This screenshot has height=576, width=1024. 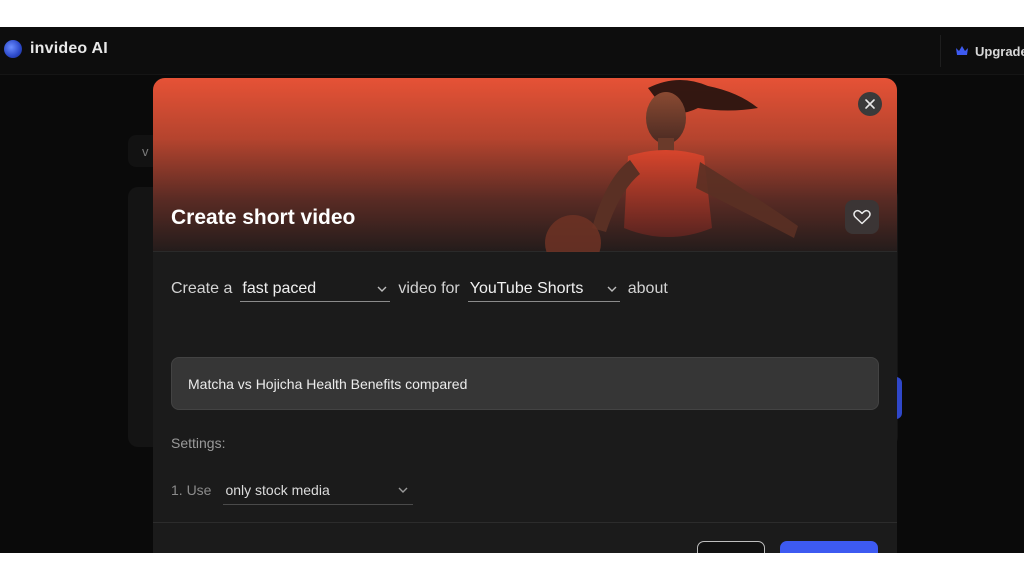 What do you see at coordinates (191, 490) in the screenshot?
I see `use-label: 1. Use` at bounding box center [191, 490].